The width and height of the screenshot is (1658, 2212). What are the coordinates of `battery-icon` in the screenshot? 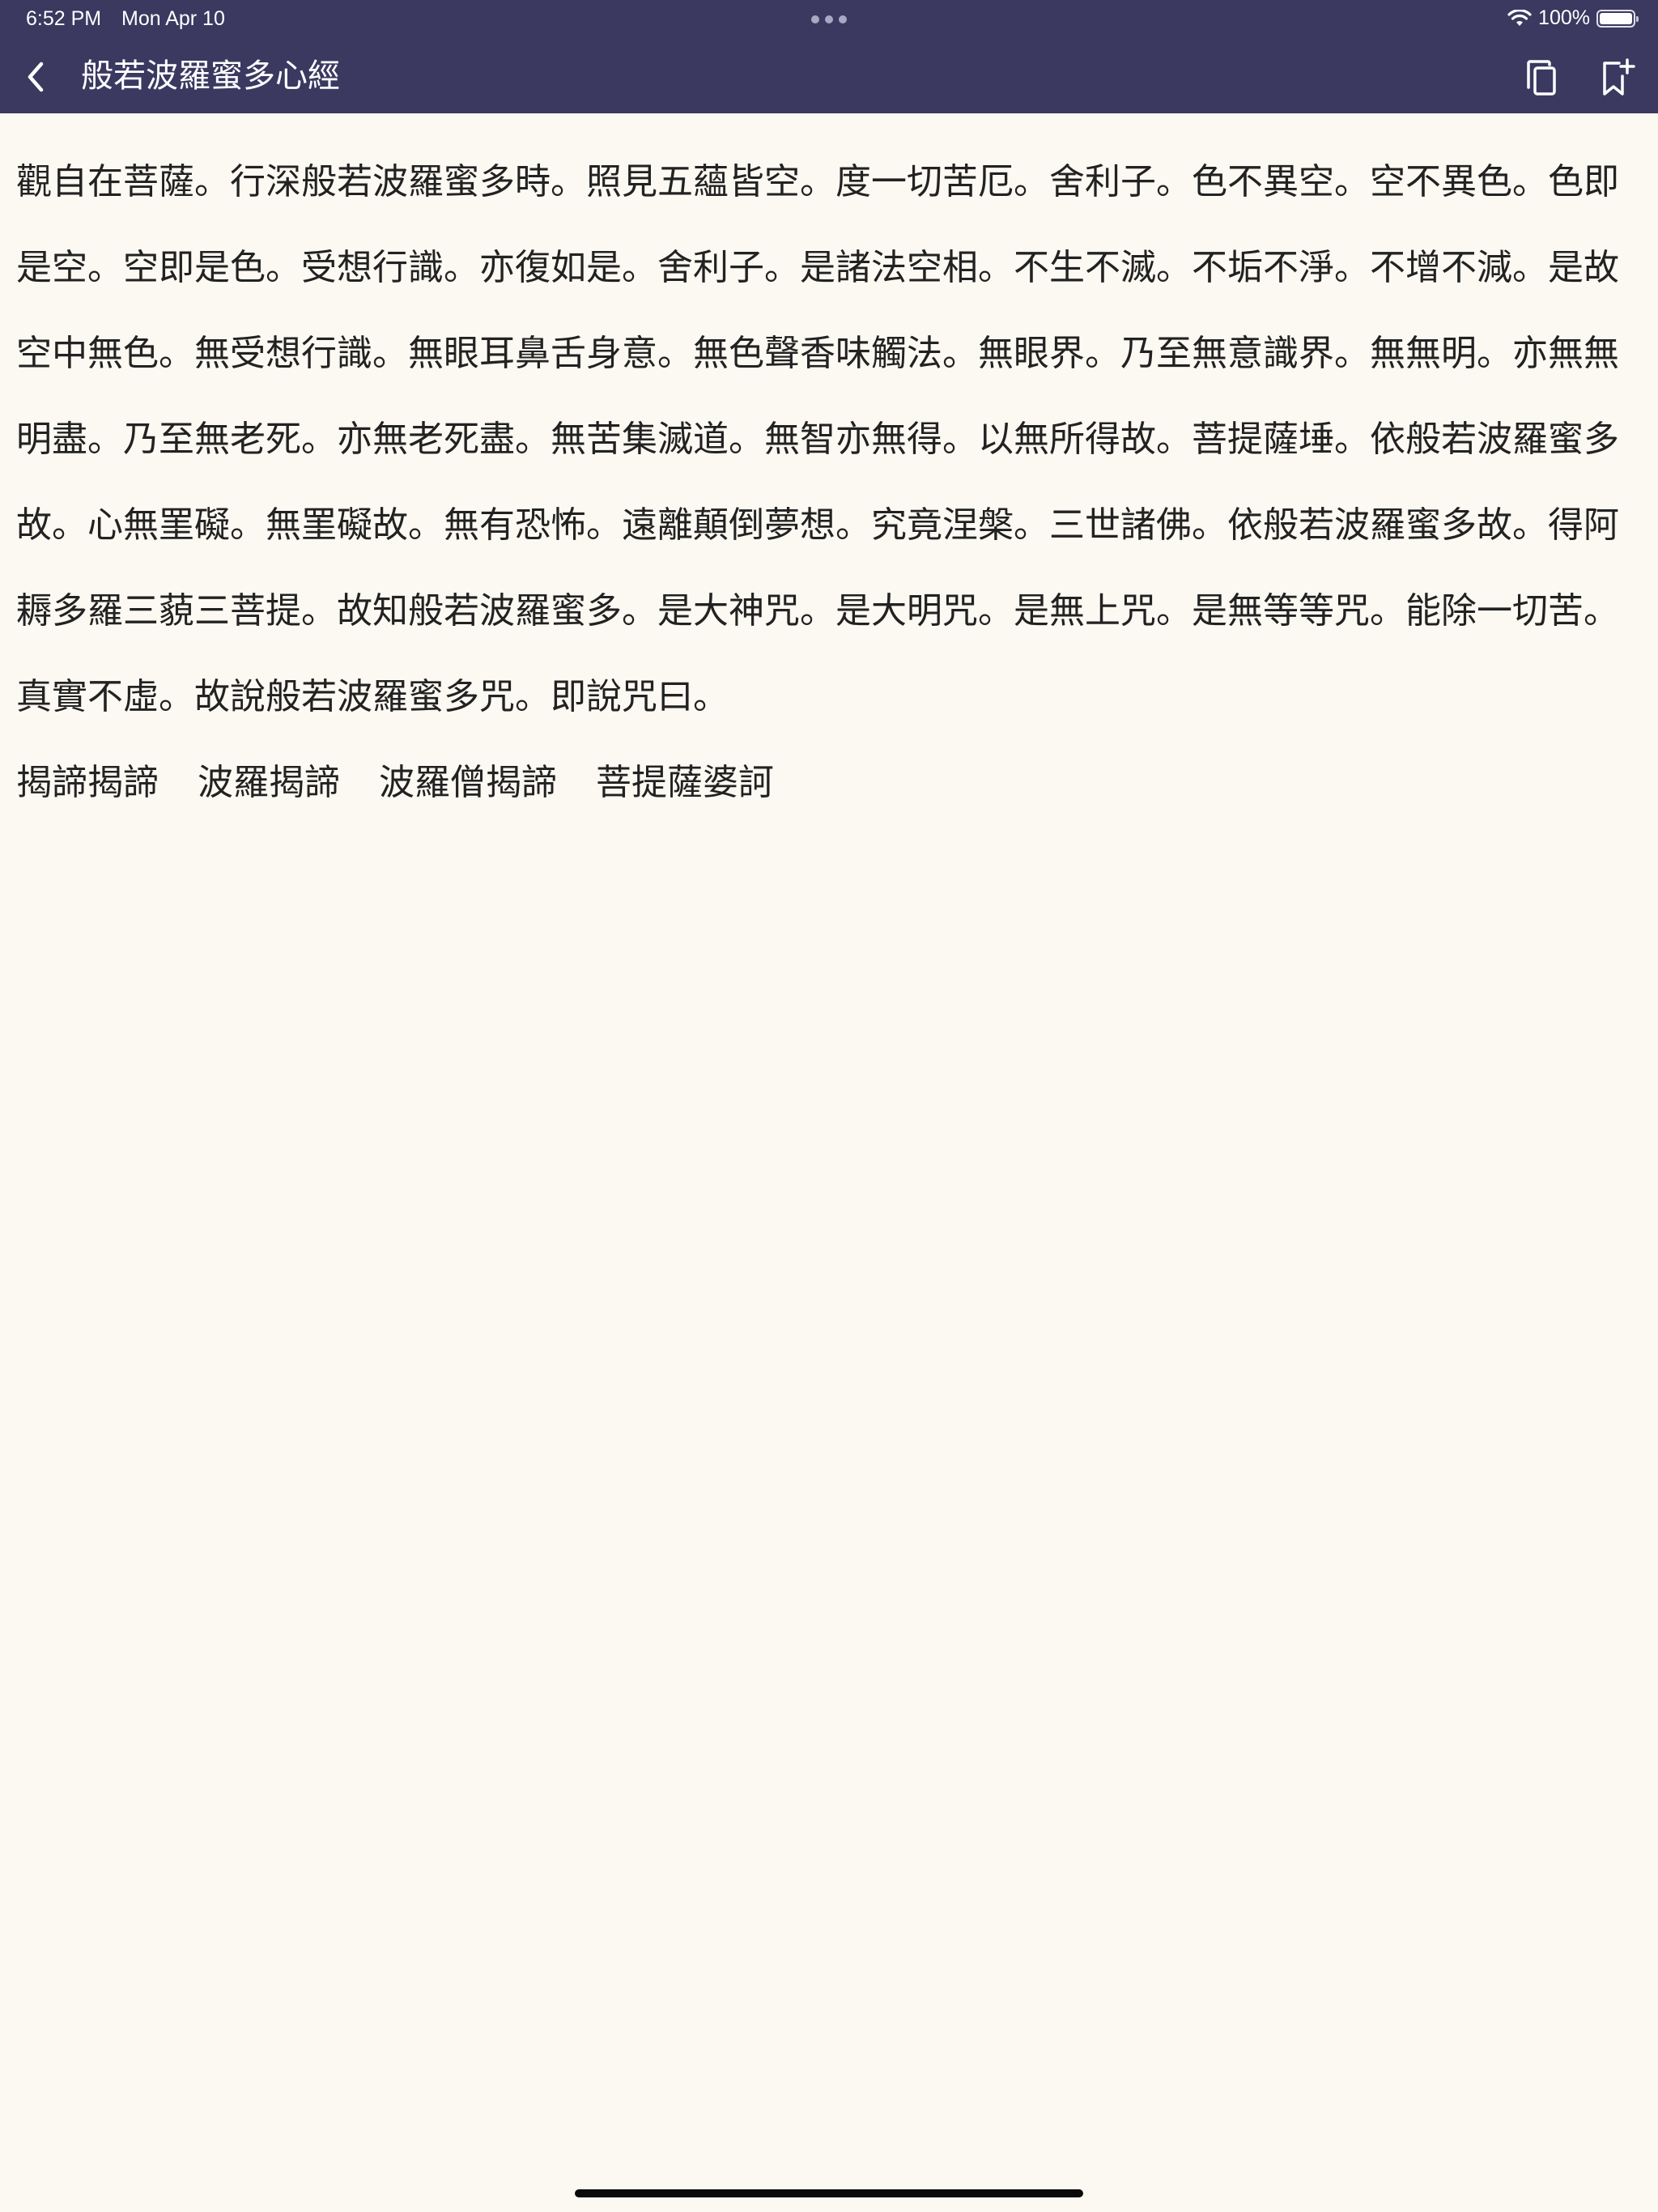 It's located at (1617, 19).